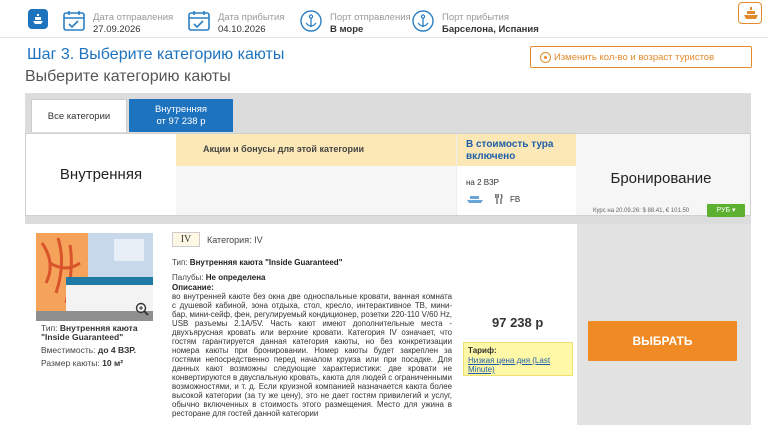 The width and height of the screenshot is (768, 425). I want to click on desc-description-label: Описание:, so click(312, 287).